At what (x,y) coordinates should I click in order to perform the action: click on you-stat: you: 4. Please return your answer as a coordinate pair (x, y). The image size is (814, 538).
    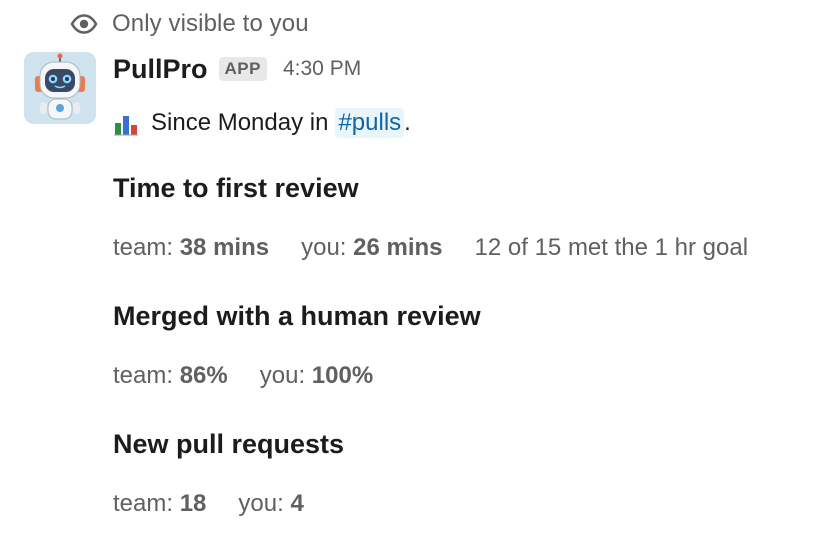
    Looking at the image, I should click on (270, 504).